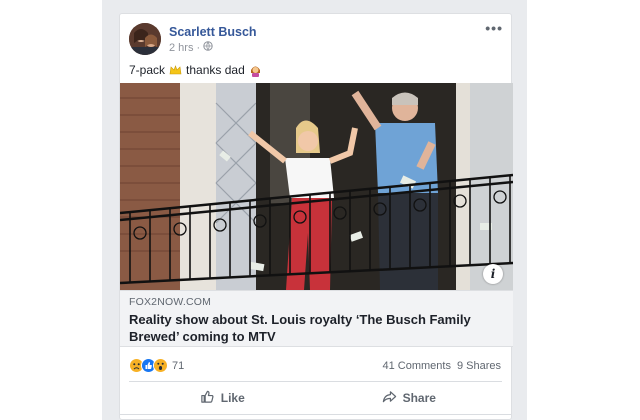 This screenshot has height=420, width=640. I want to click on reaction-count: 71, so click(178, 365).